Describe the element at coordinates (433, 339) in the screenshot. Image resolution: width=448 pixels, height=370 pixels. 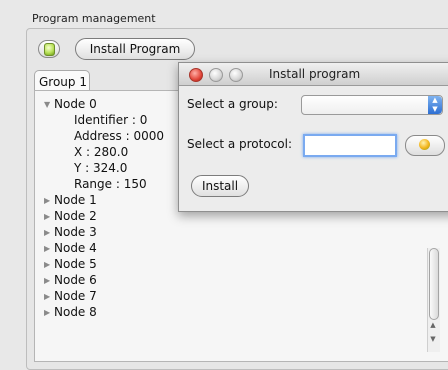
I see `scroll-down-arrow-icon: ▼` at that location.